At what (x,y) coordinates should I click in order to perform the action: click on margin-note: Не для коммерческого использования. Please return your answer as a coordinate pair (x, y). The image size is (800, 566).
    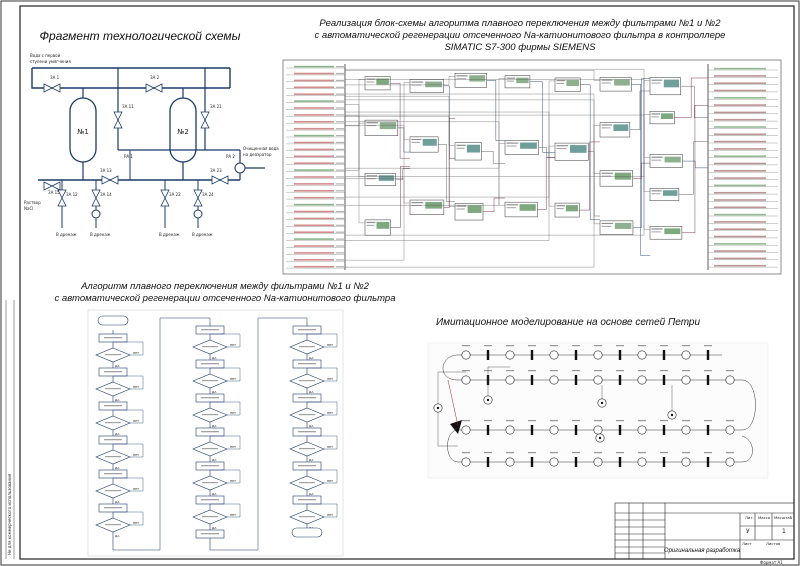
    Looking at the image, I should click on (9, 514).